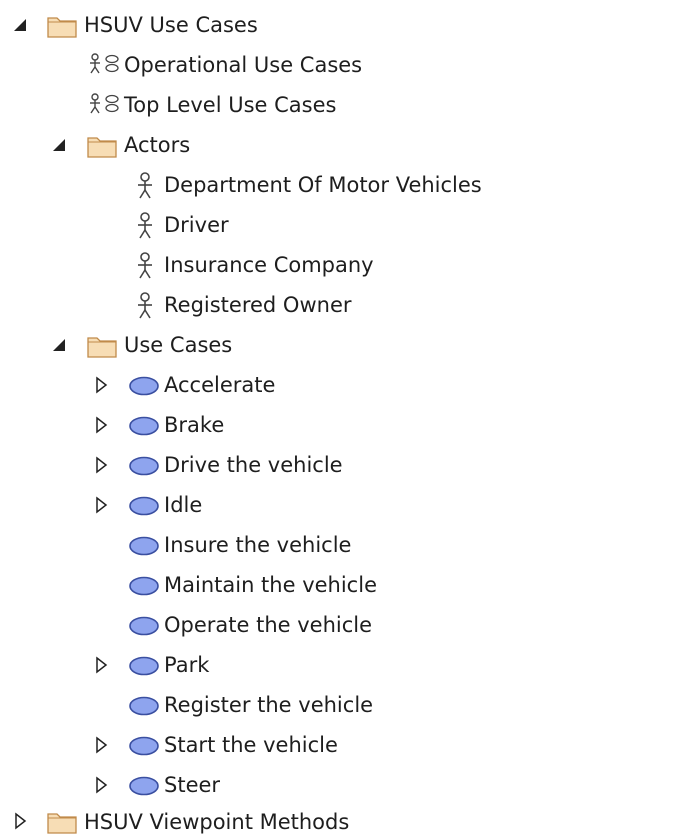  I want to click on tree-node-hsuv-use-cases: HSUV Use Cases, so click(336, 26).